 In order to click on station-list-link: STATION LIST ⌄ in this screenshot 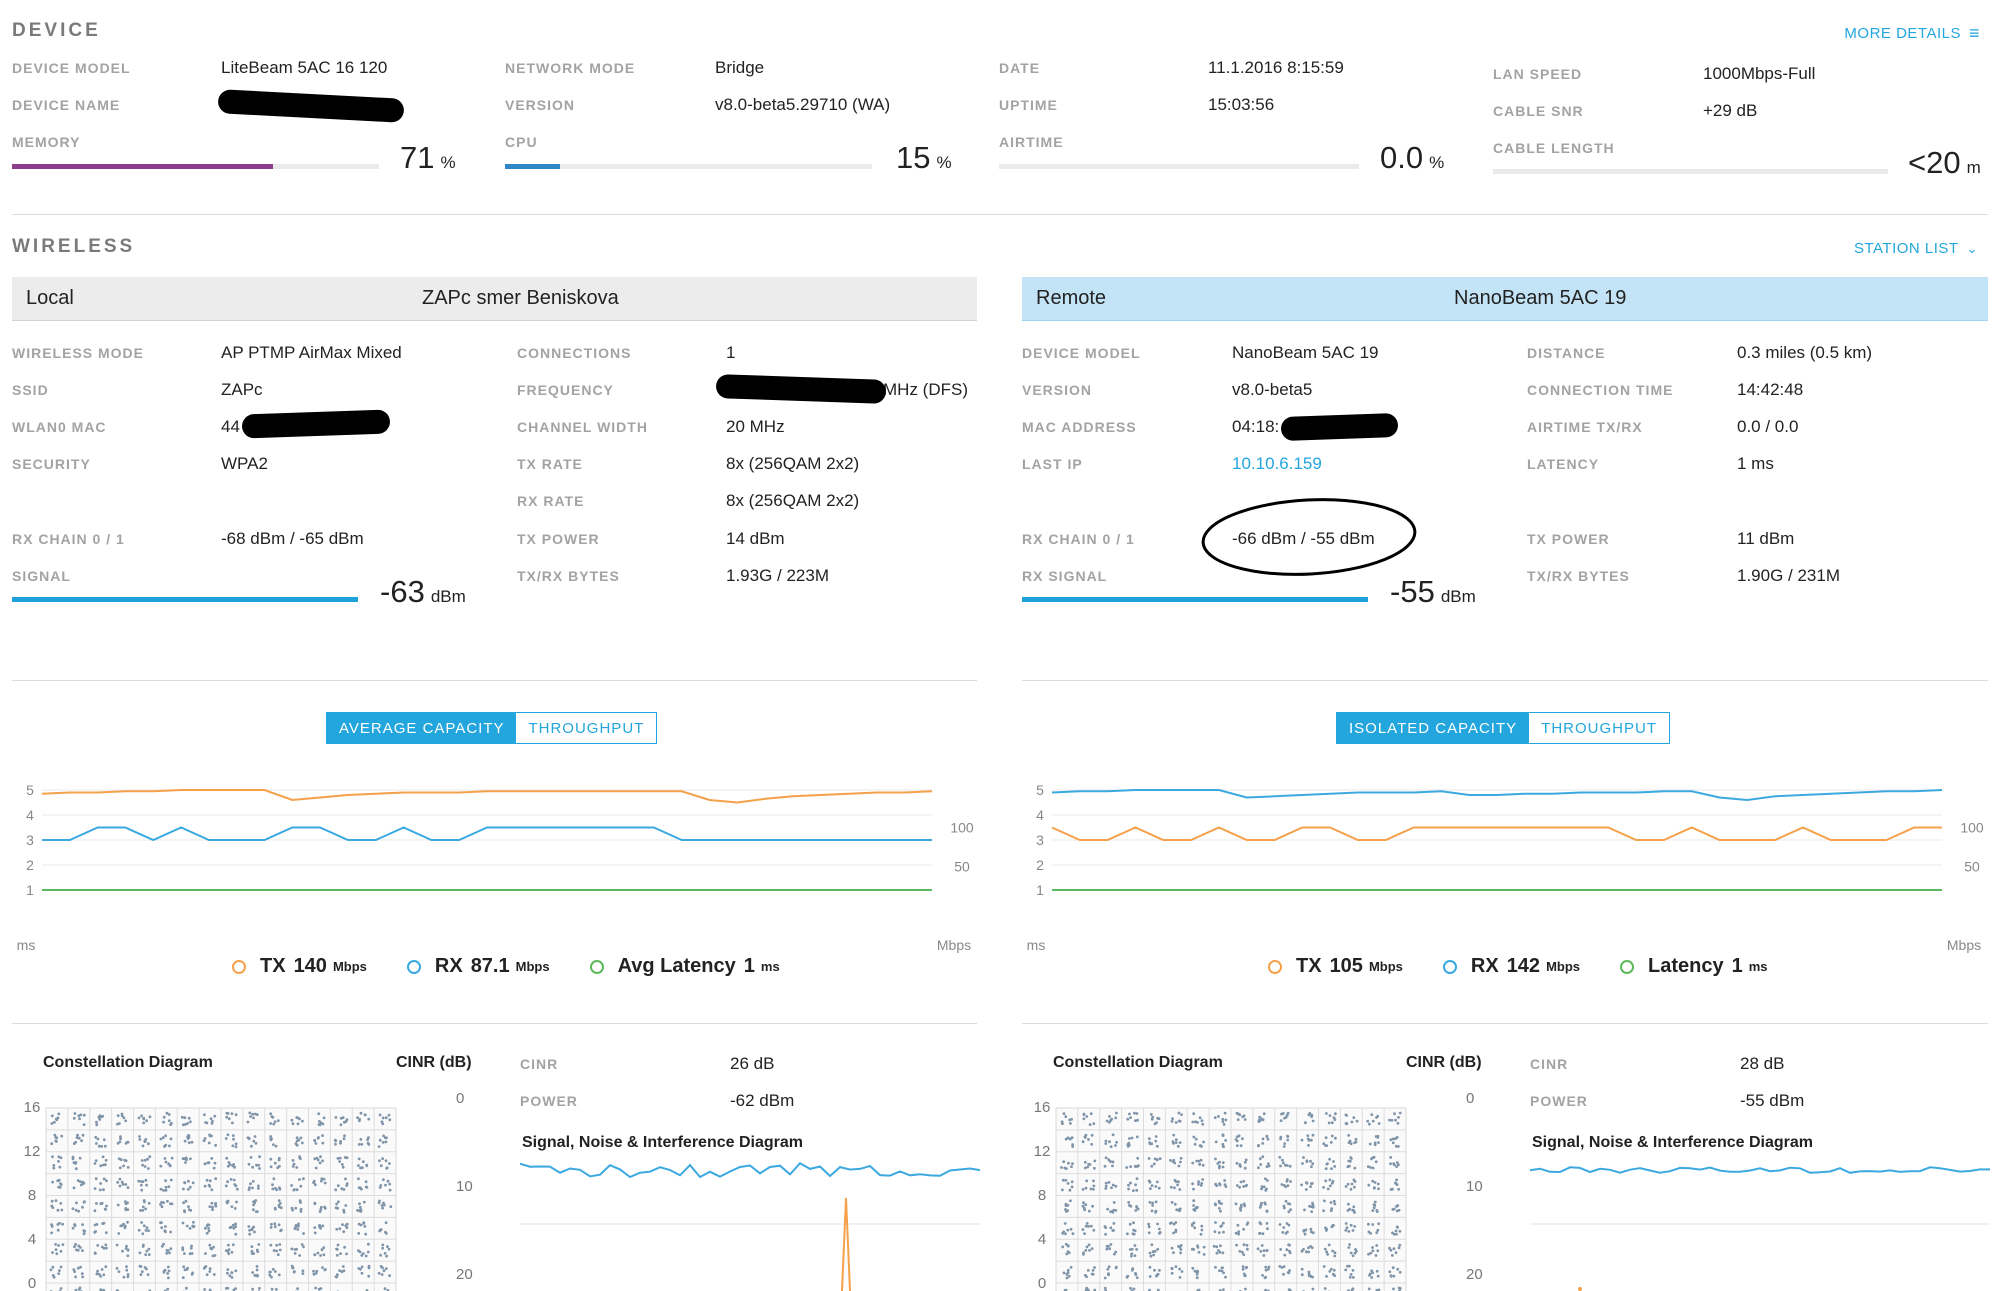, I will do `click(1916, 248)`.